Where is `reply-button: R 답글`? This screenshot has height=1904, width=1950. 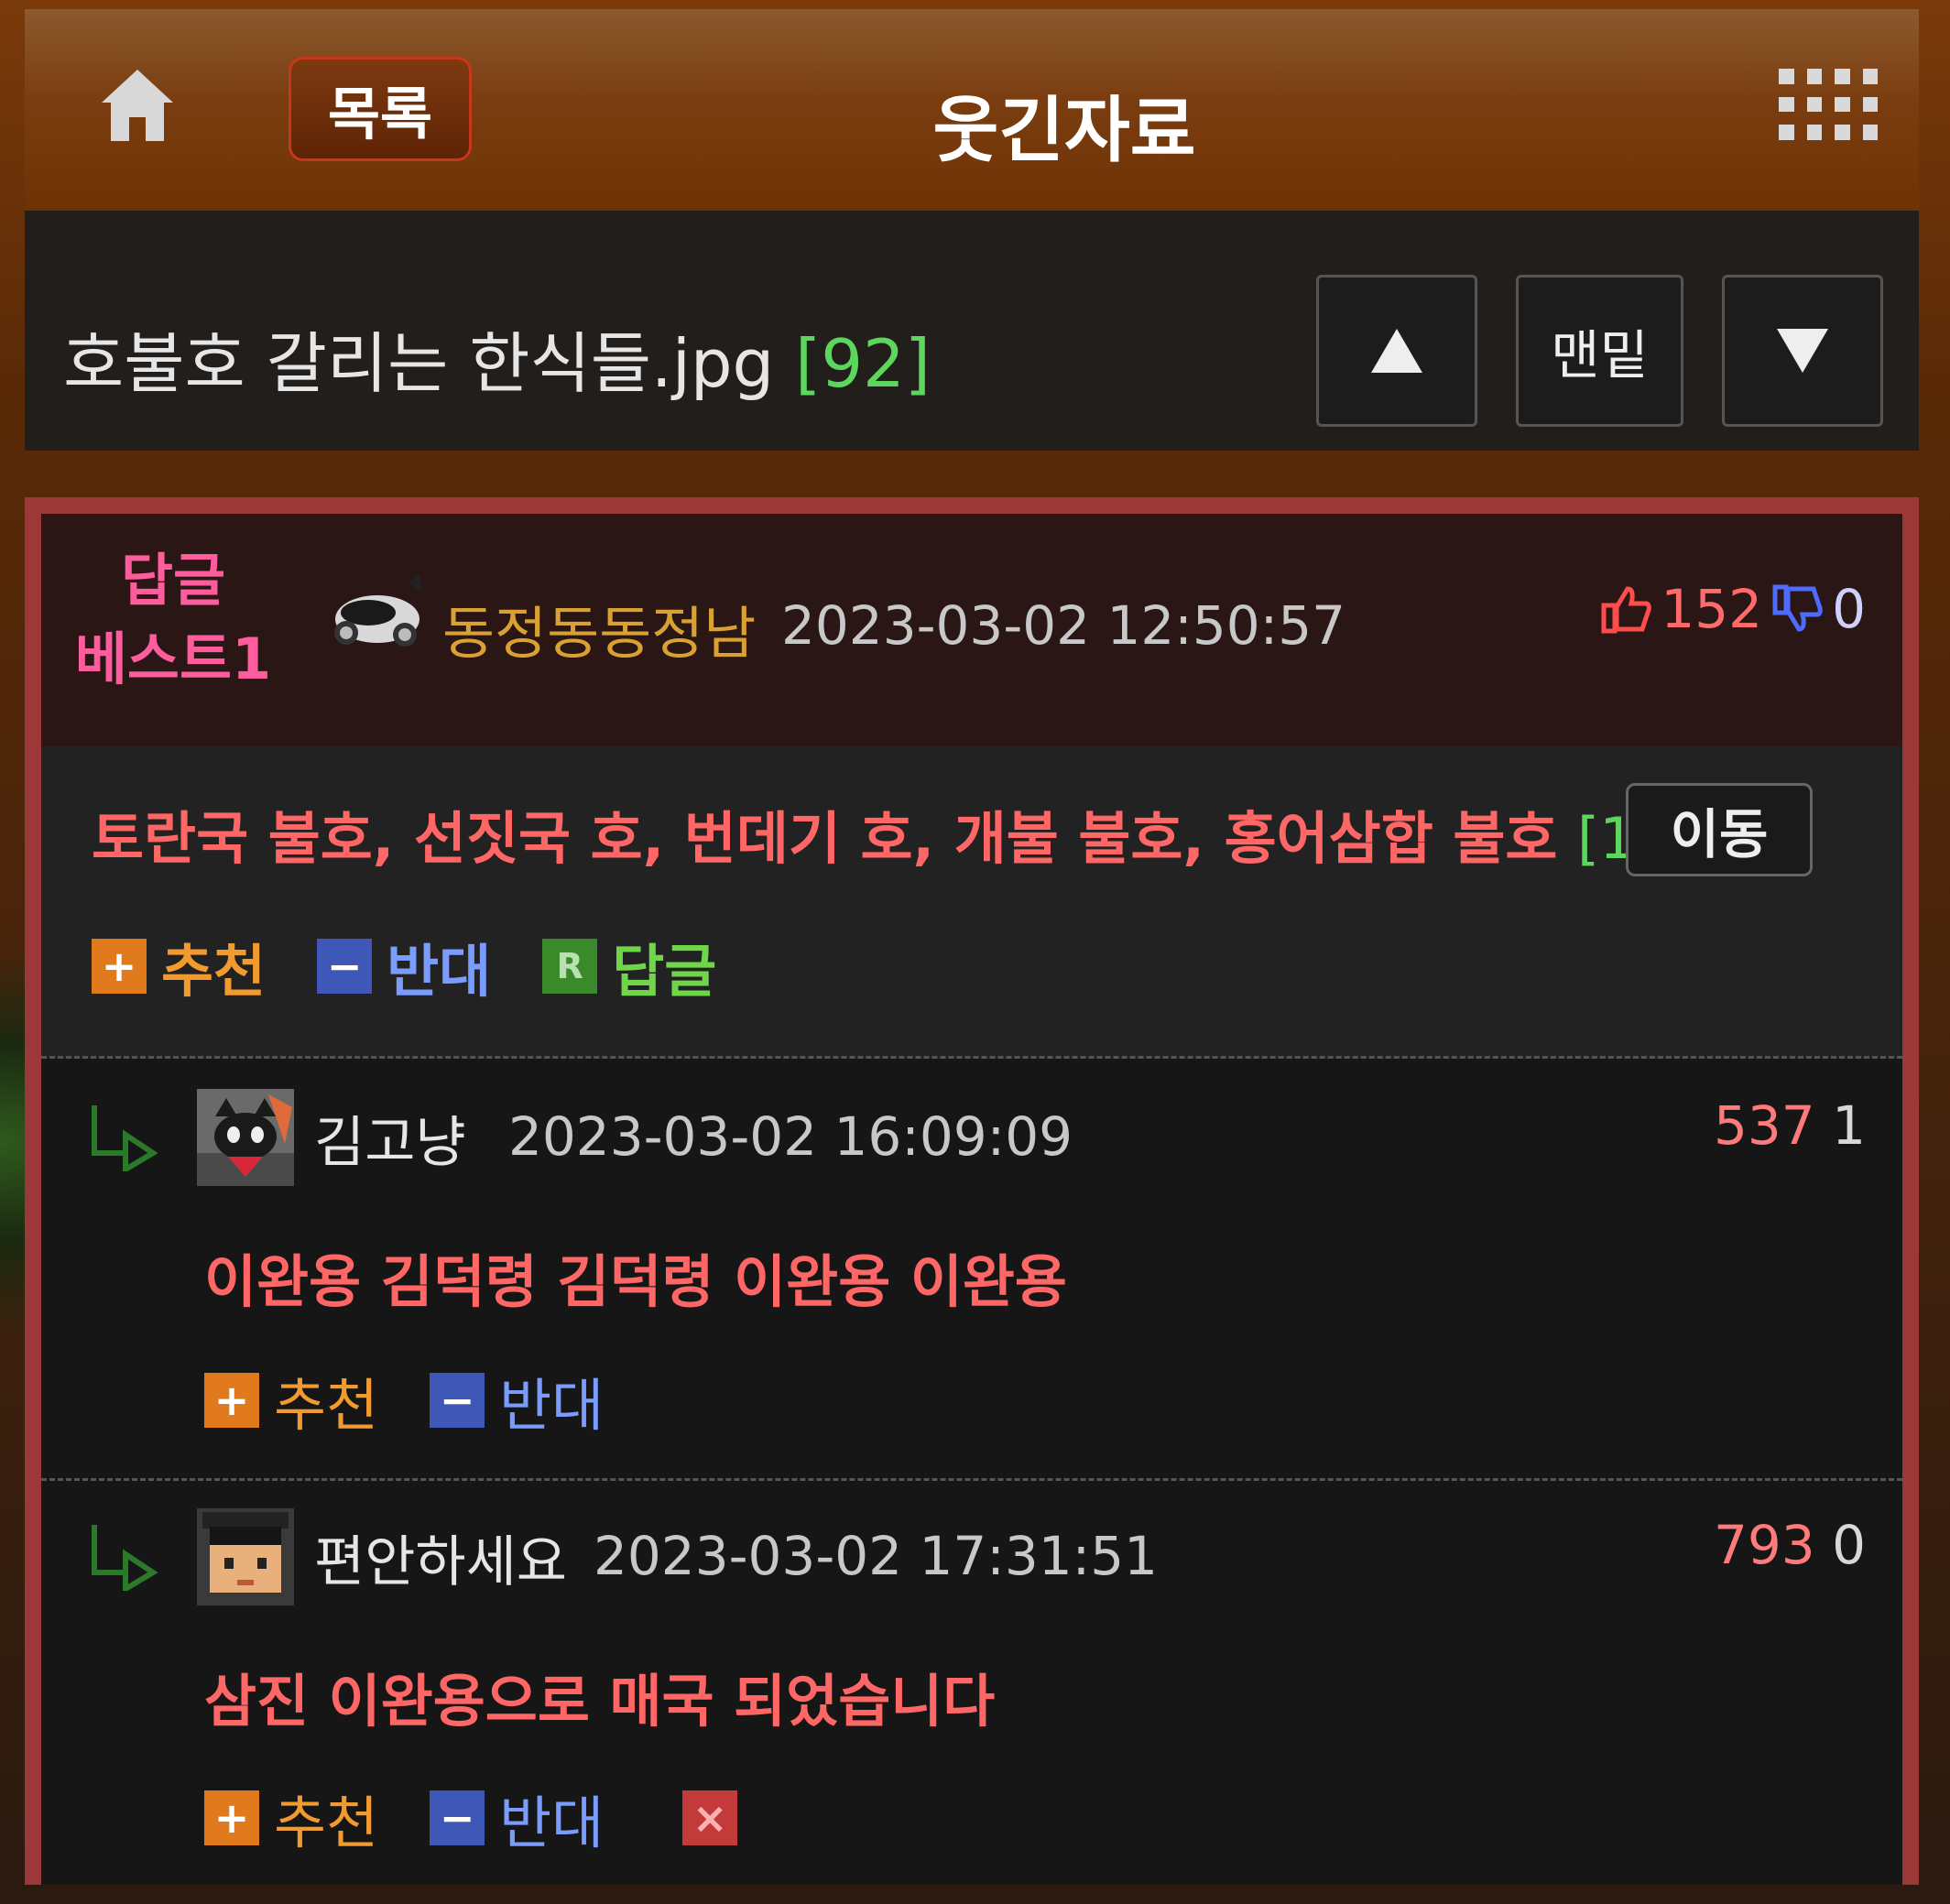
reply-button: R 답글 is located at coordinates (629, 966).